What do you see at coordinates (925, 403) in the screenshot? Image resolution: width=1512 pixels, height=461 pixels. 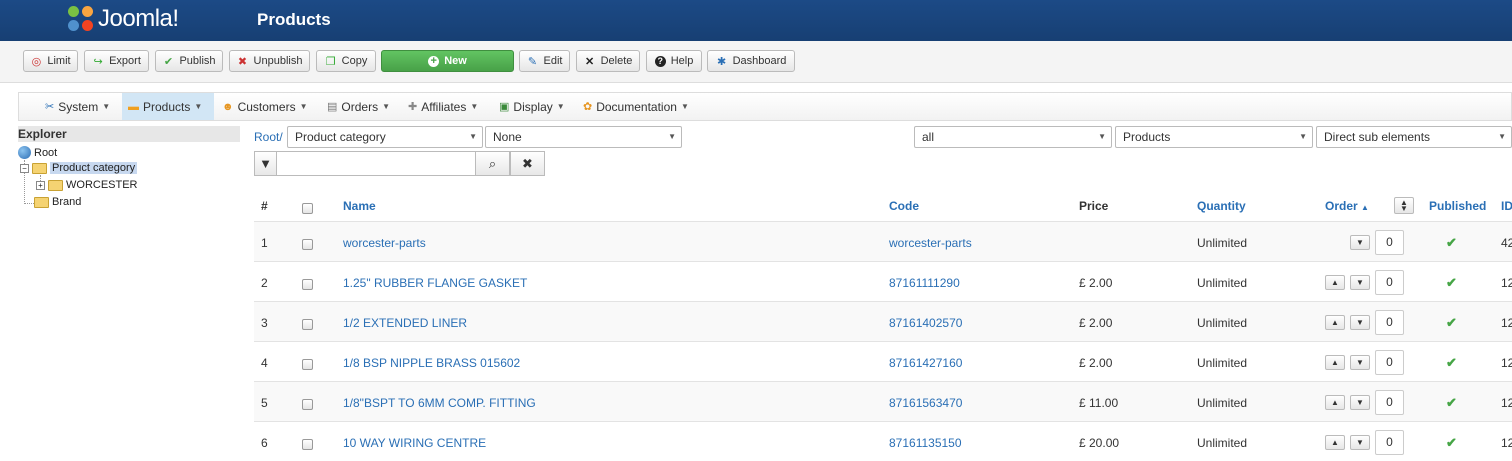 I see `product-code-link: 87161563470` at bounding box center [925, 403].